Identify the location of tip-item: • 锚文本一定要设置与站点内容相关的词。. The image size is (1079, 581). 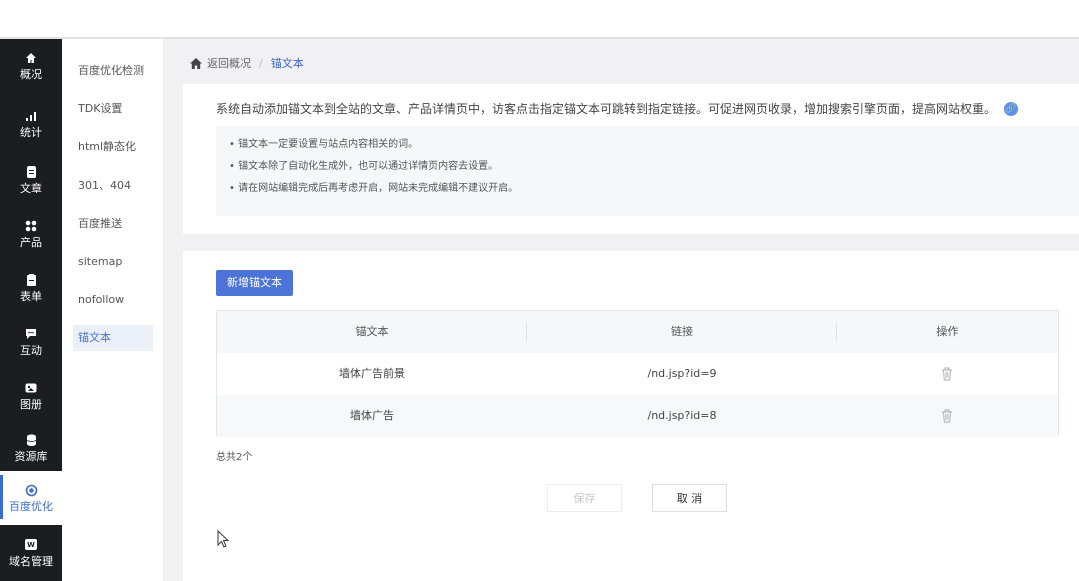
(324, 144).